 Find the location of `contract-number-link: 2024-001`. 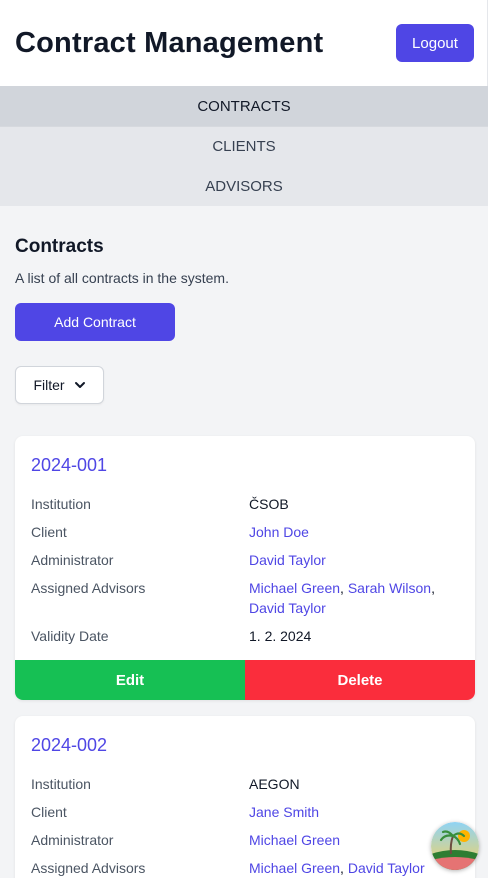

contract-number-link: 2024-001 is located at coordinates (245, 465).